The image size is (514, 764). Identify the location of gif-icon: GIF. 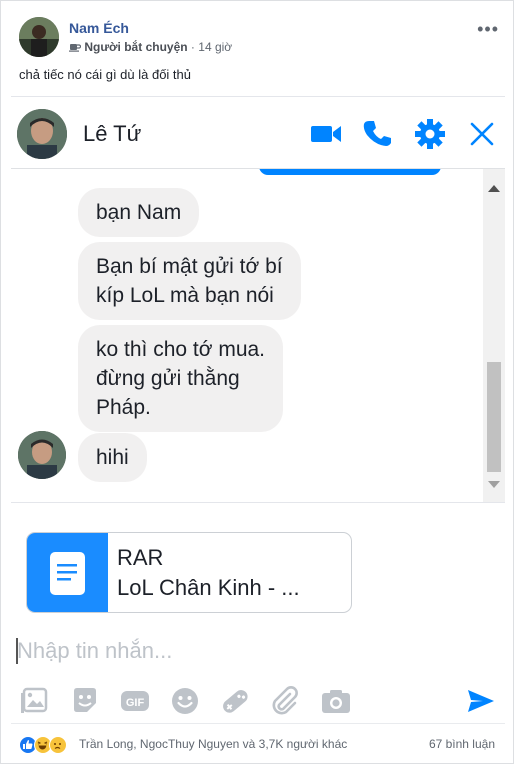
(135, 701).